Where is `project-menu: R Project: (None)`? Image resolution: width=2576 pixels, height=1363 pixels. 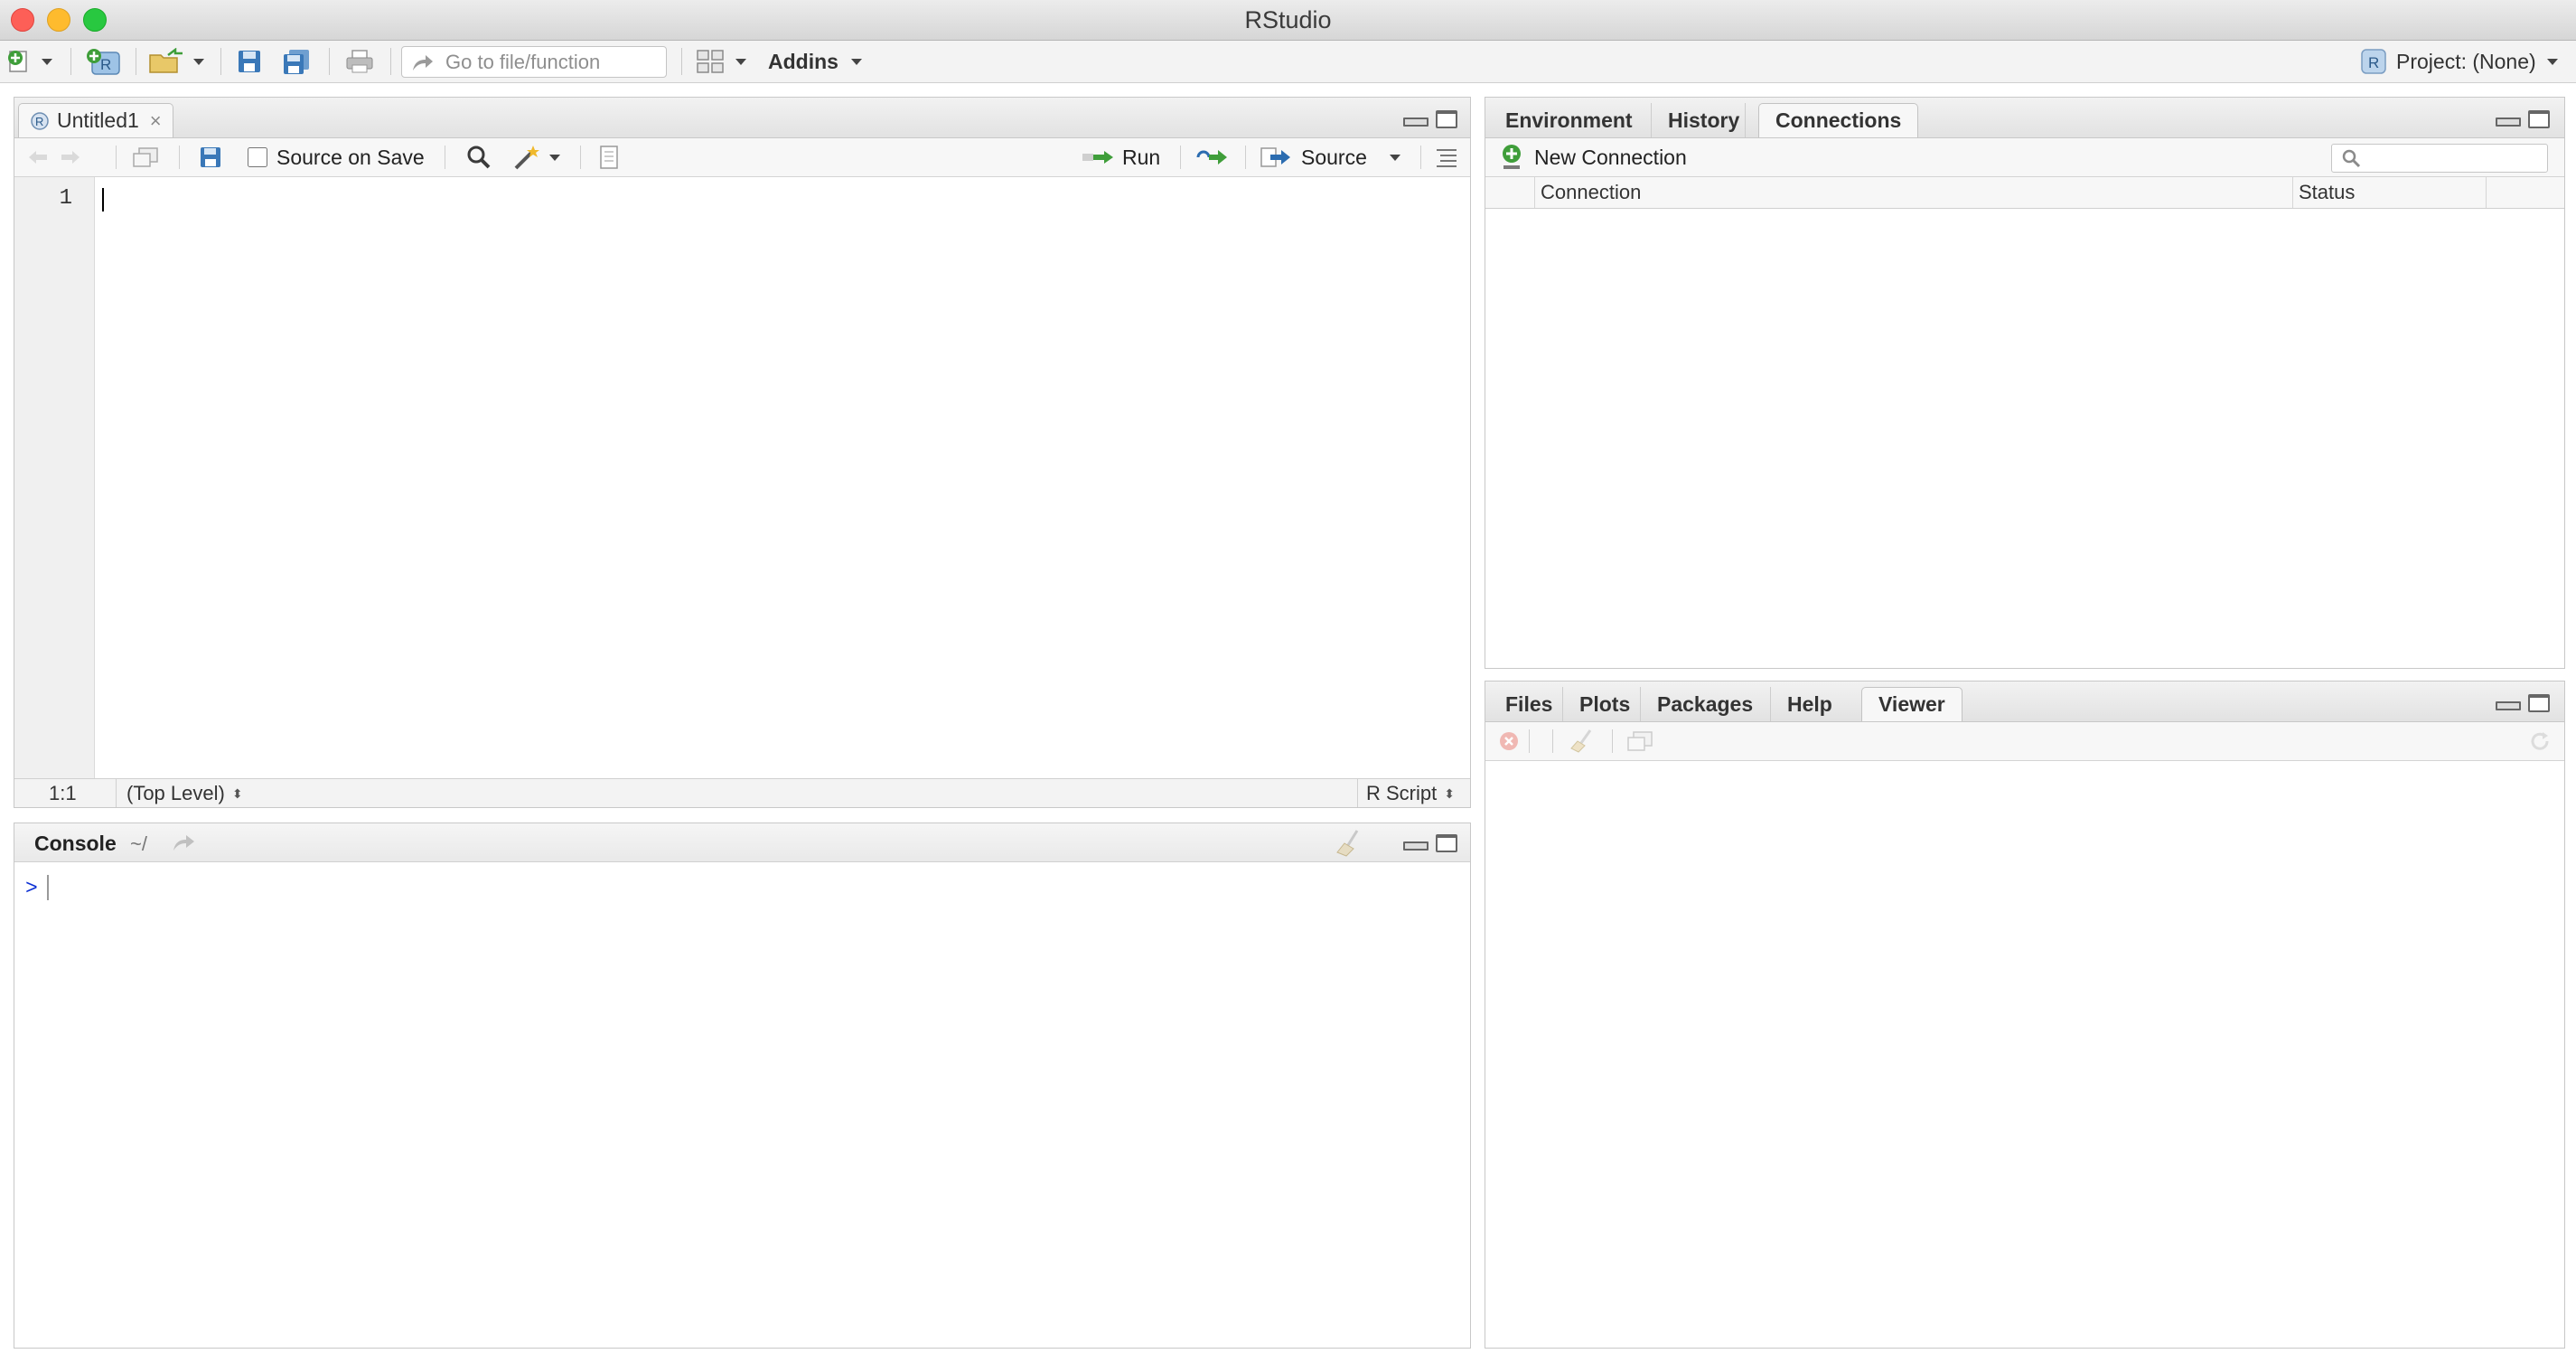
project-menu: R Project: (None) is located at coordinates (2459, 61).